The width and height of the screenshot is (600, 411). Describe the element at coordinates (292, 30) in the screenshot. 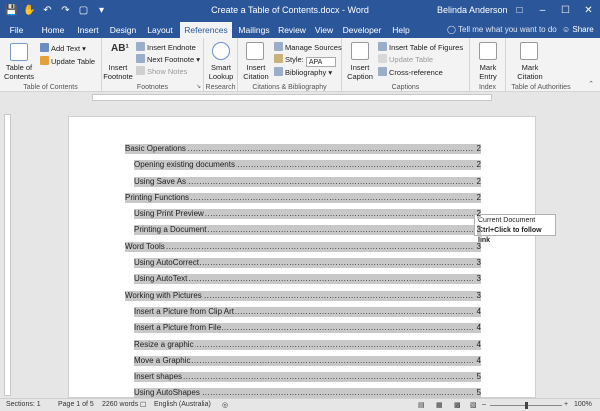

I see `tab-review: Review` at that location.